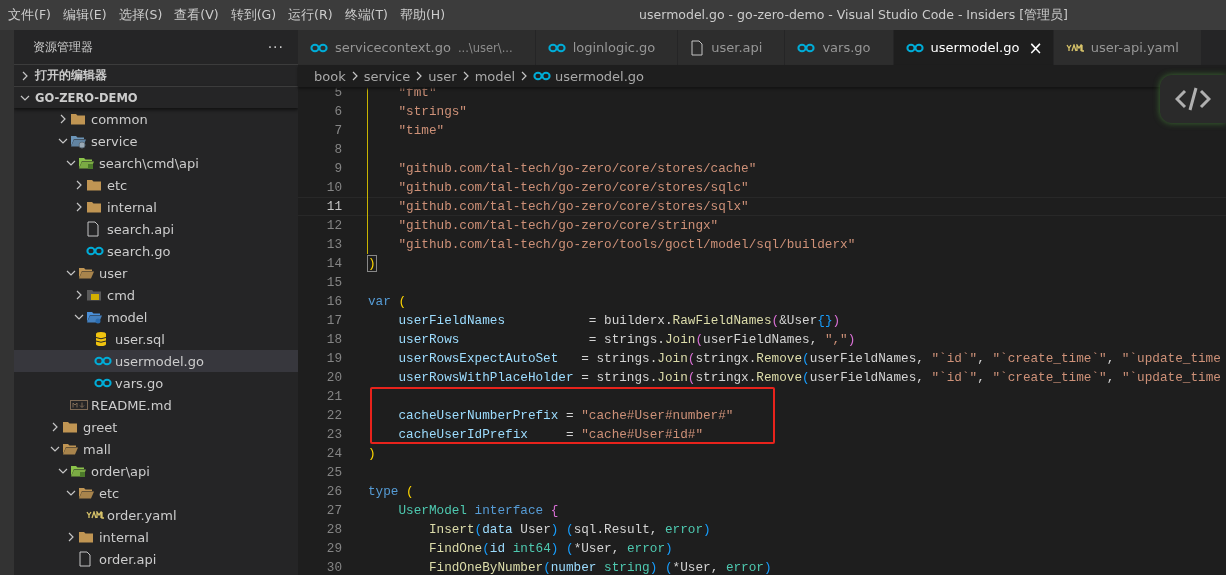 This screenshot has height=575, width=1226. What do you see at coordinates (156, 163) in the screenshot?
I see `tree-item: search\cmd\api` at bounding box center [156, 163].